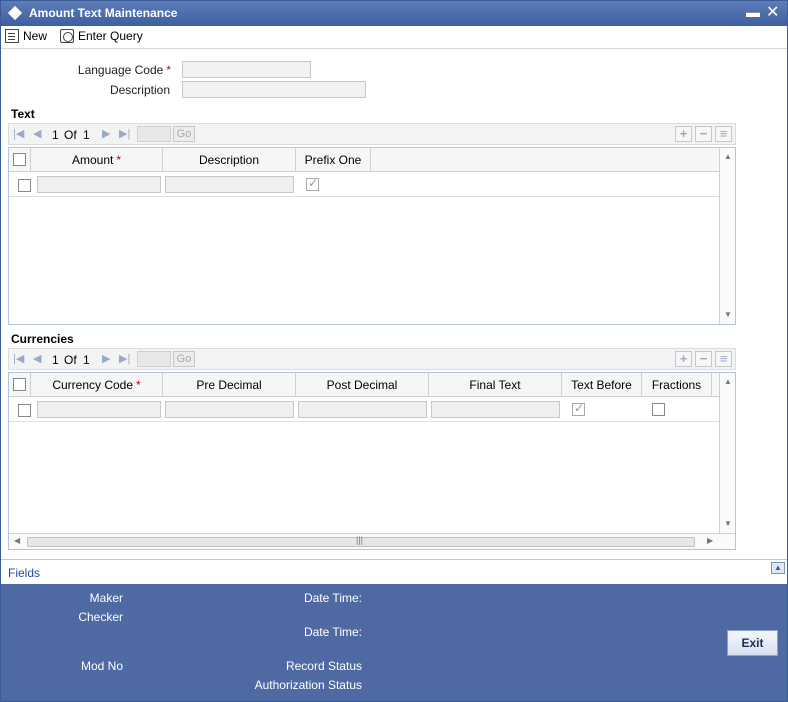  Describe the element at coordinates (578, 408) in the screenshot. I see `text-before-checkbox` at that location.